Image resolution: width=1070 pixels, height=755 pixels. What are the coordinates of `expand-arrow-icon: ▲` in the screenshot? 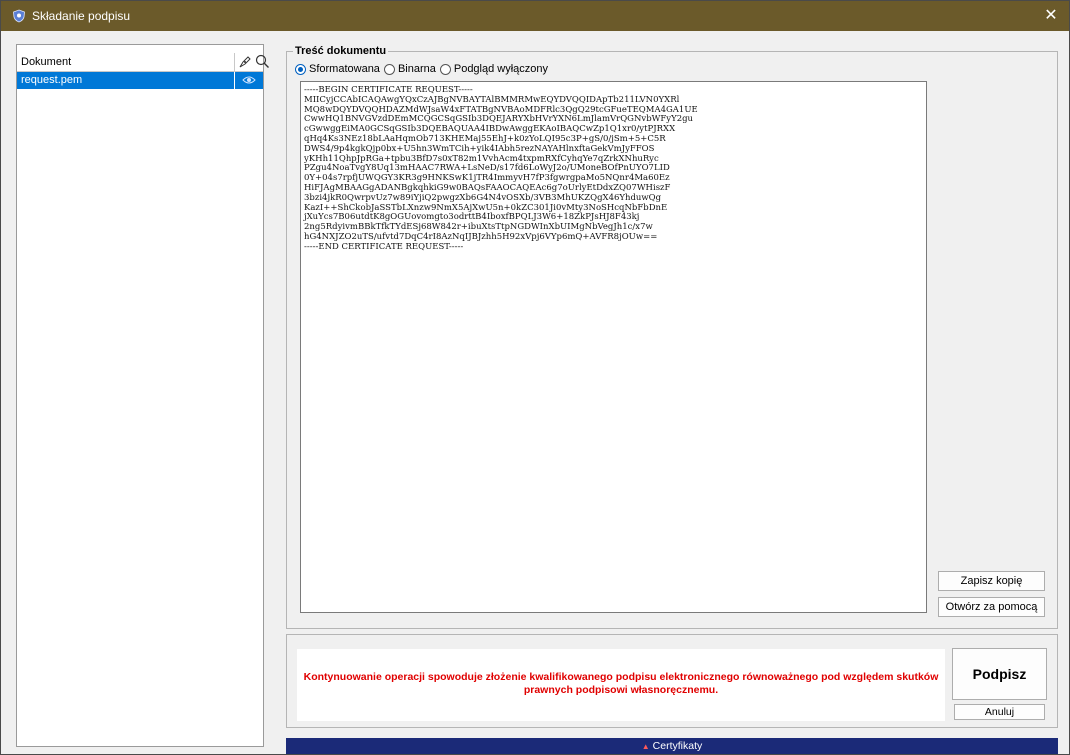 It's located at (645, 746).